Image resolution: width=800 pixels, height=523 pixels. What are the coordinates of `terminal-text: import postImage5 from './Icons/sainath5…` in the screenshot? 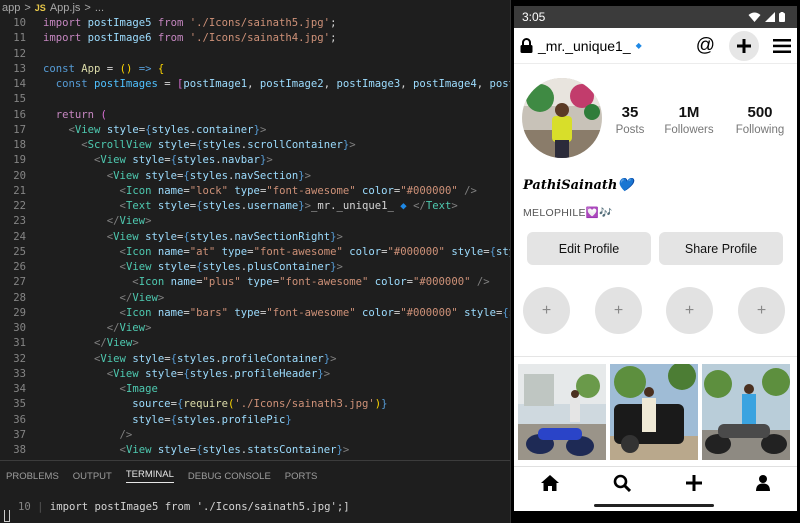 It's located at (199, 507).